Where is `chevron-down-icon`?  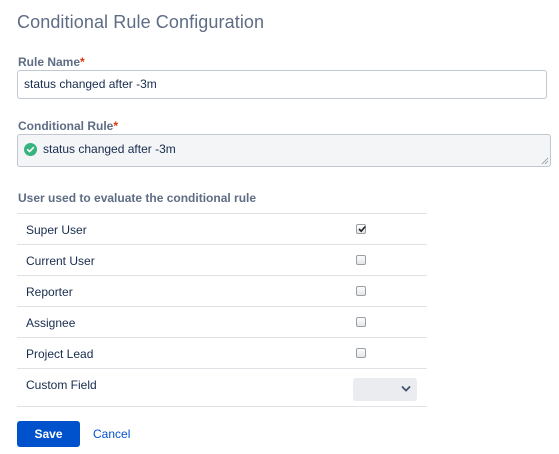
chevron-down-icon is located at coordinates (406, 389).